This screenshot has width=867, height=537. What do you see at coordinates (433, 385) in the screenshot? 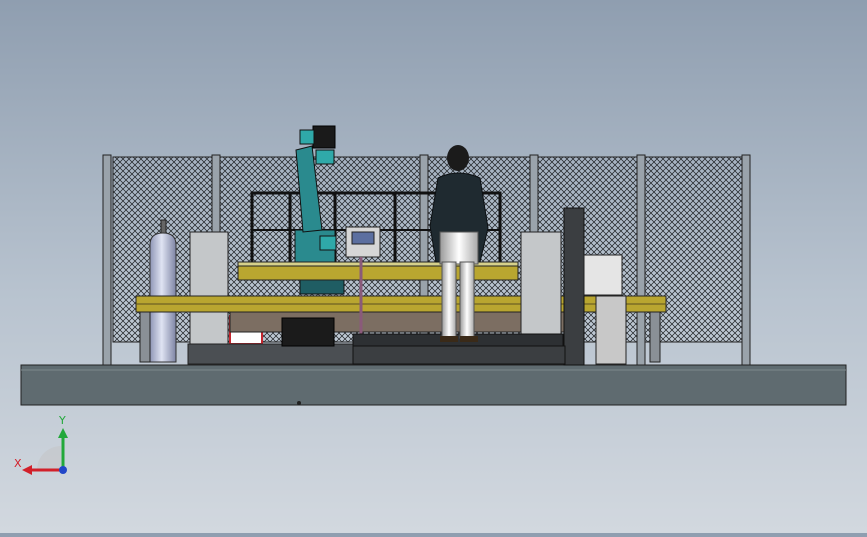
I see `base-platform` at bounding box center [433, 385].